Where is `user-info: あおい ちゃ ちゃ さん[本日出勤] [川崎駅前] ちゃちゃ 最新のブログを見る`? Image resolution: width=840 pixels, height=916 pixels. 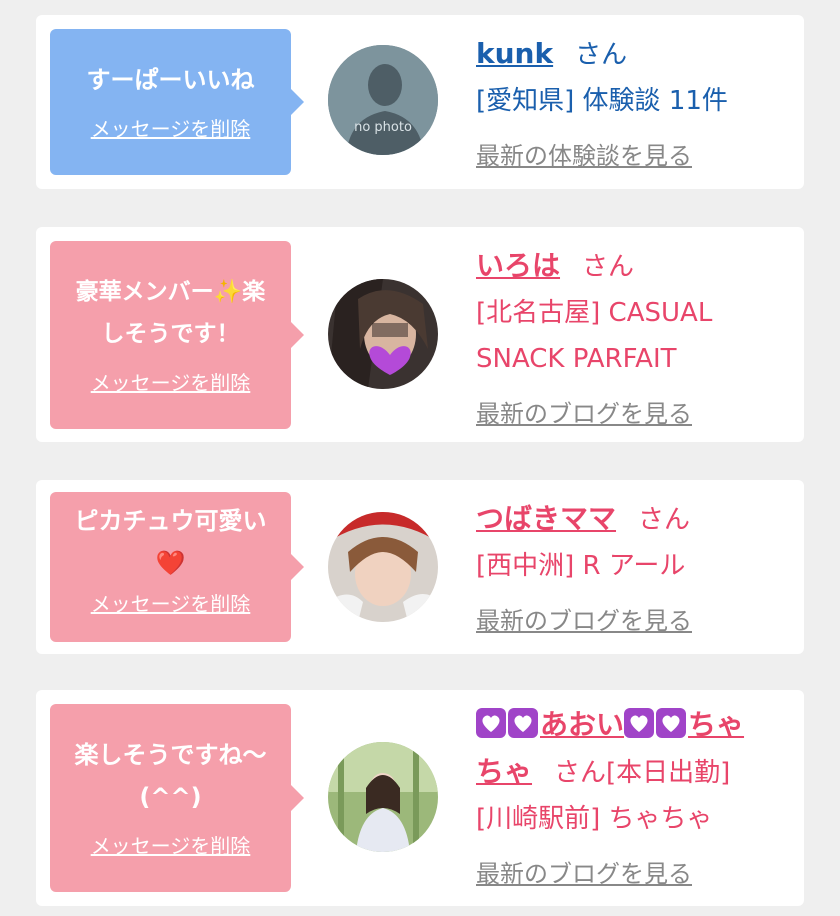
user-info: あおい ちゃ ちゃ さん[本日出勤] [川崎駅前] ちゃちゃ 最新のブログを見る is located at coordinates (633, 795).